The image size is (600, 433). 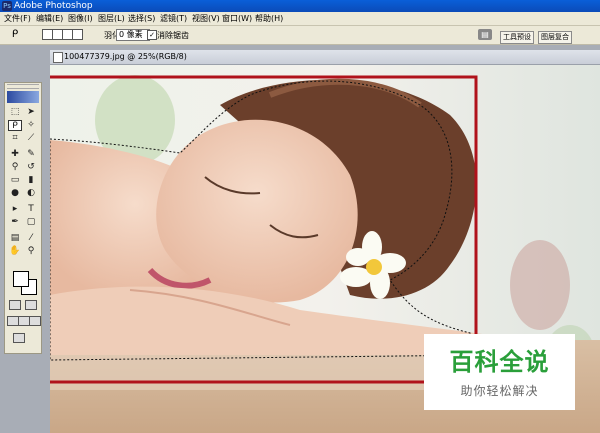 What do you see at coordinates (23, 86) in the screenshot?
I see `panel-grip` at bounding box center [23, 86].